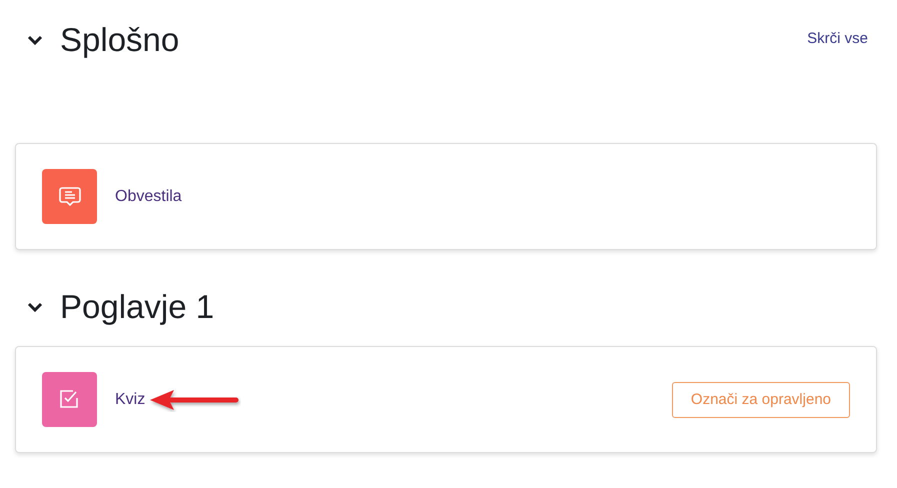  Describe the element at coordinates (138, 307) in the screenshot. I see `section-title: Poglavje 1` at that location.